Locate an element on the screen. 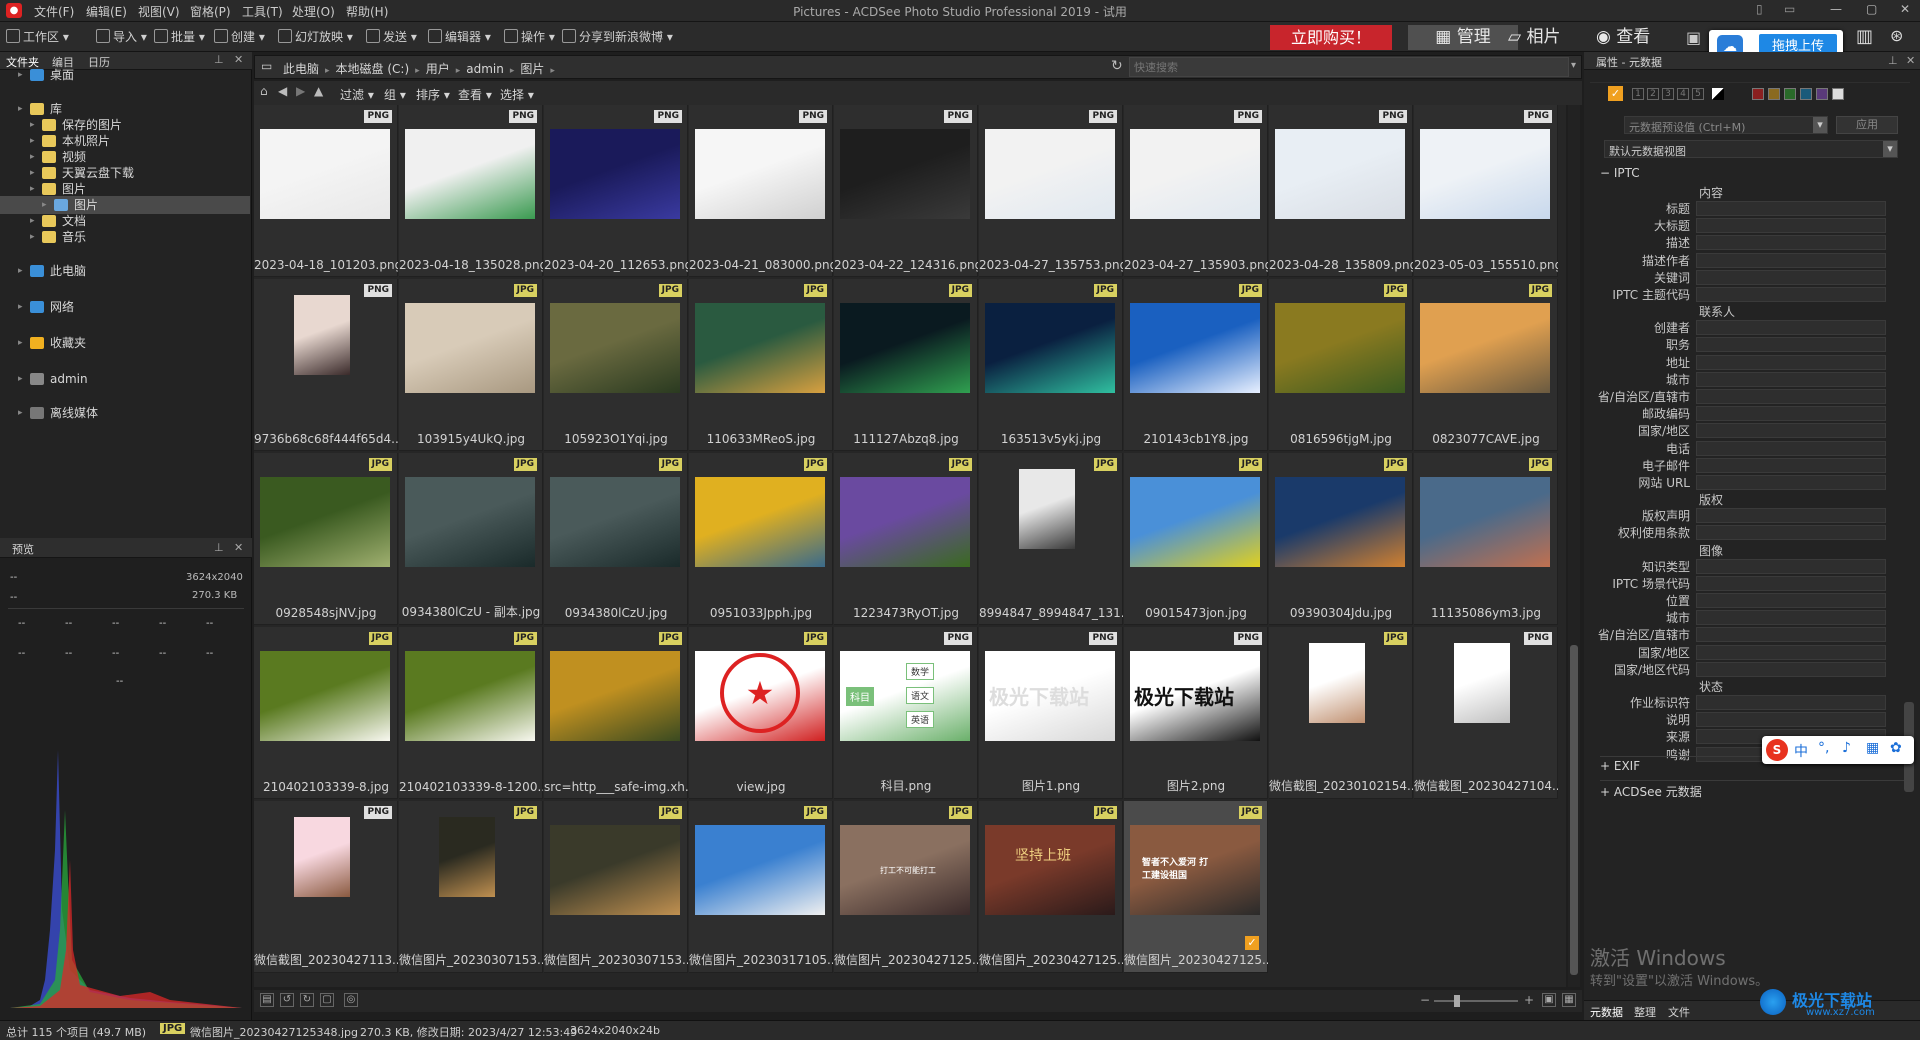  metadata-preset-select: 元数据预设值 (Ctrl+M) ▾ is located at coordinates (1726, 125).